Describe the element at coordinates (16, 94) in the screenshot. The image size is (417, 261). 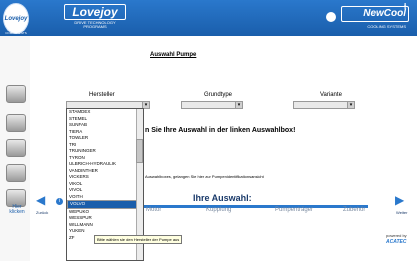
I see `pump-nav-icon` at that location.